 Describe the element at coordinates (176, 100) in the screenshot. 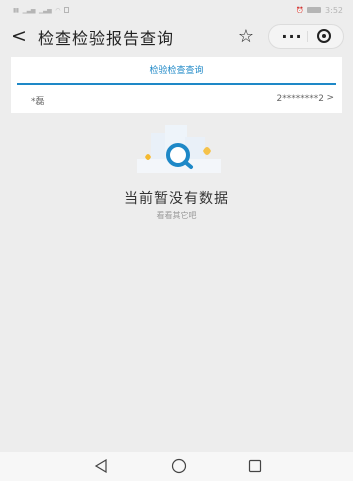

I see `patient-row: *磊 2********2 >` at that location.